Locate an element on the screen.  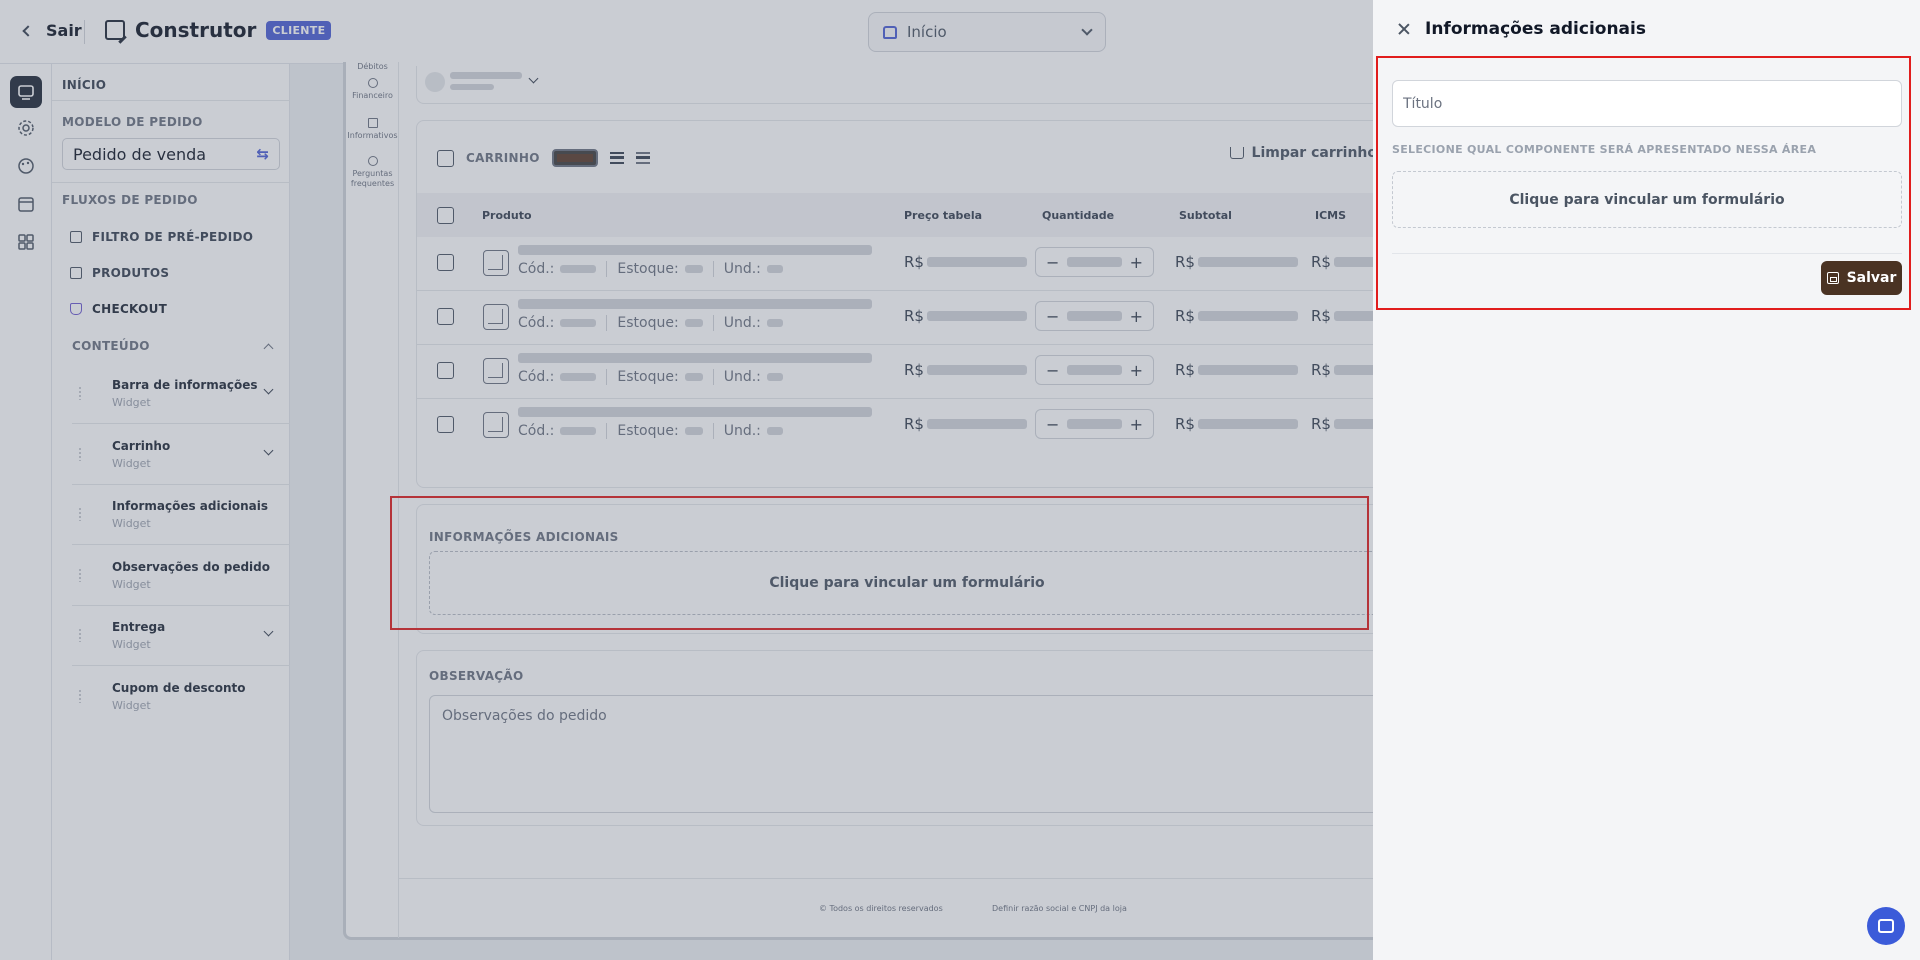
save-button: Salvar is located at coordinates (1861, 278).